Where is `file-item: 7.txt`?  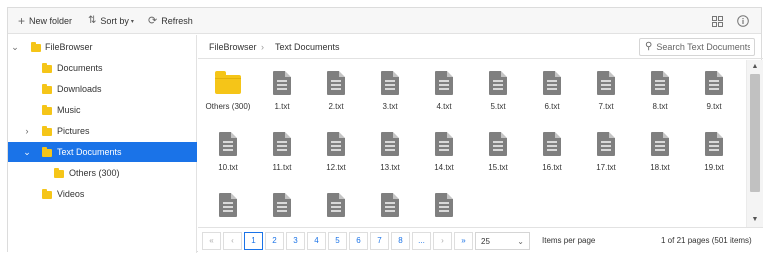 file-item: 7.txt is located at coordinates (606, 93).